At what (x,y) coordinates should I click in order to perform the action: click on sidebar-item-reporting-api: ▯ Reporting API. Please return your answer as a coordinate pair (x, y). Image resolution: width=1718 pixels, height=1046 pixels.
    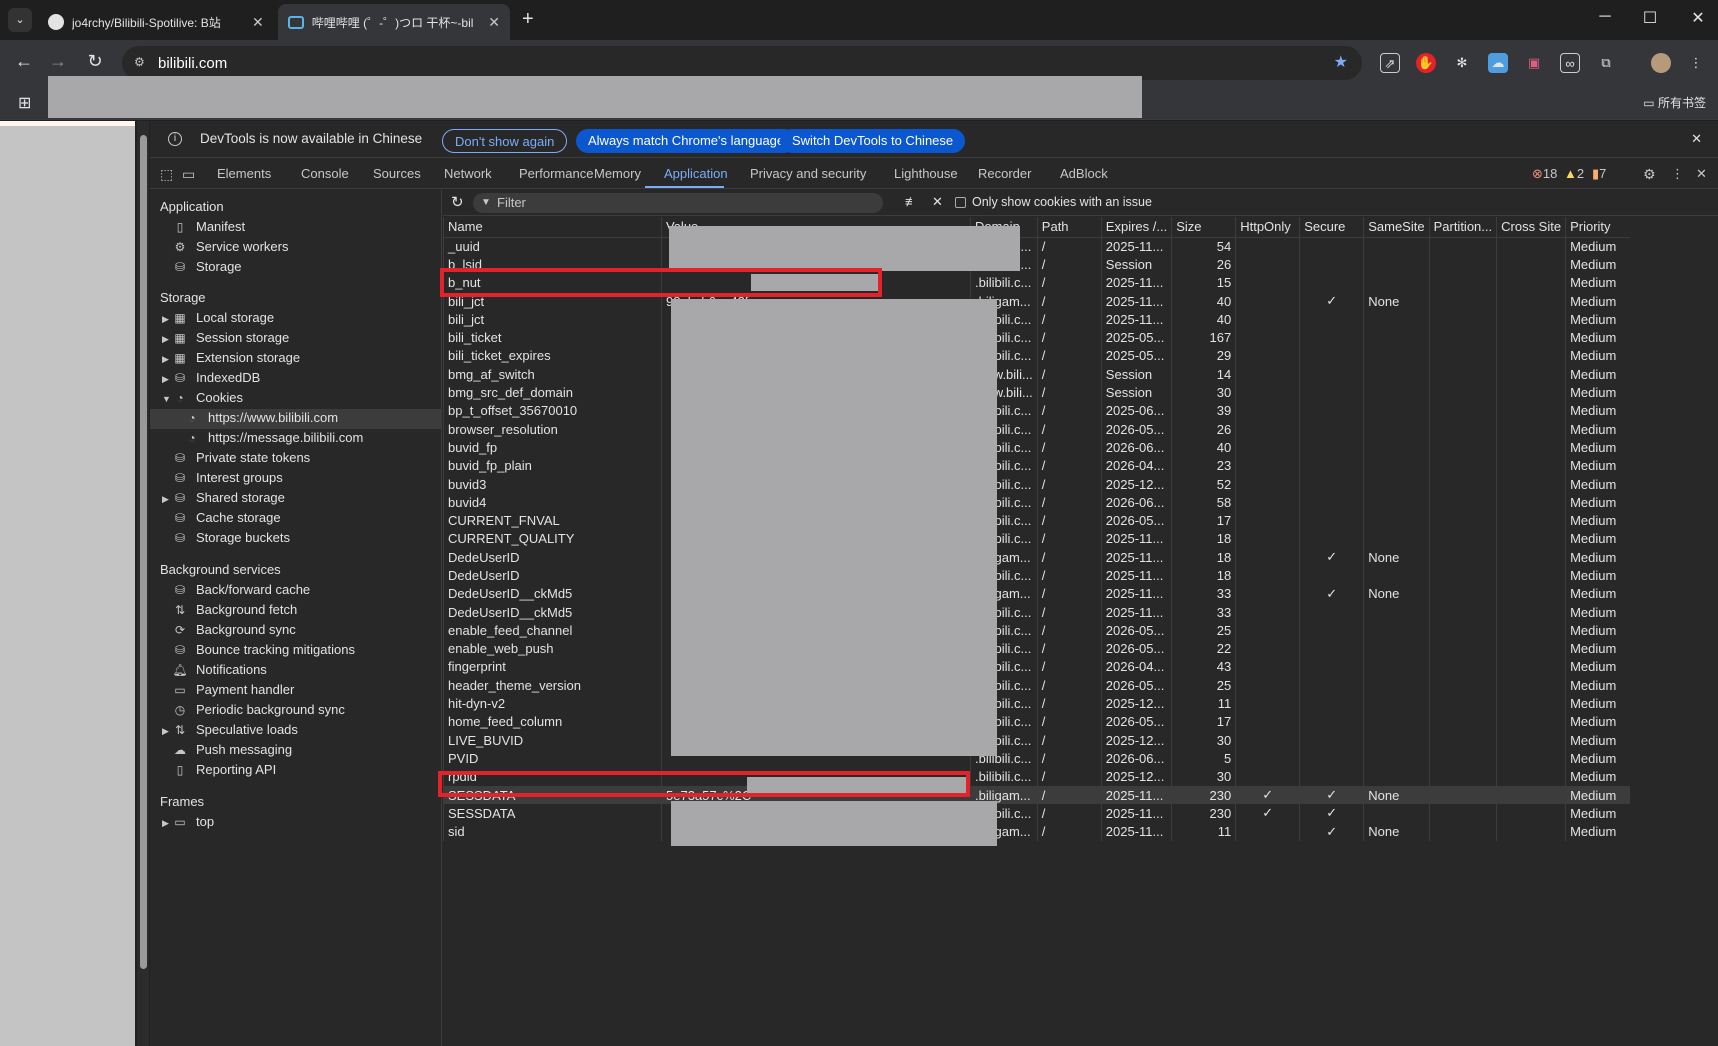
    Looking at the image, I should click on (224, 769).